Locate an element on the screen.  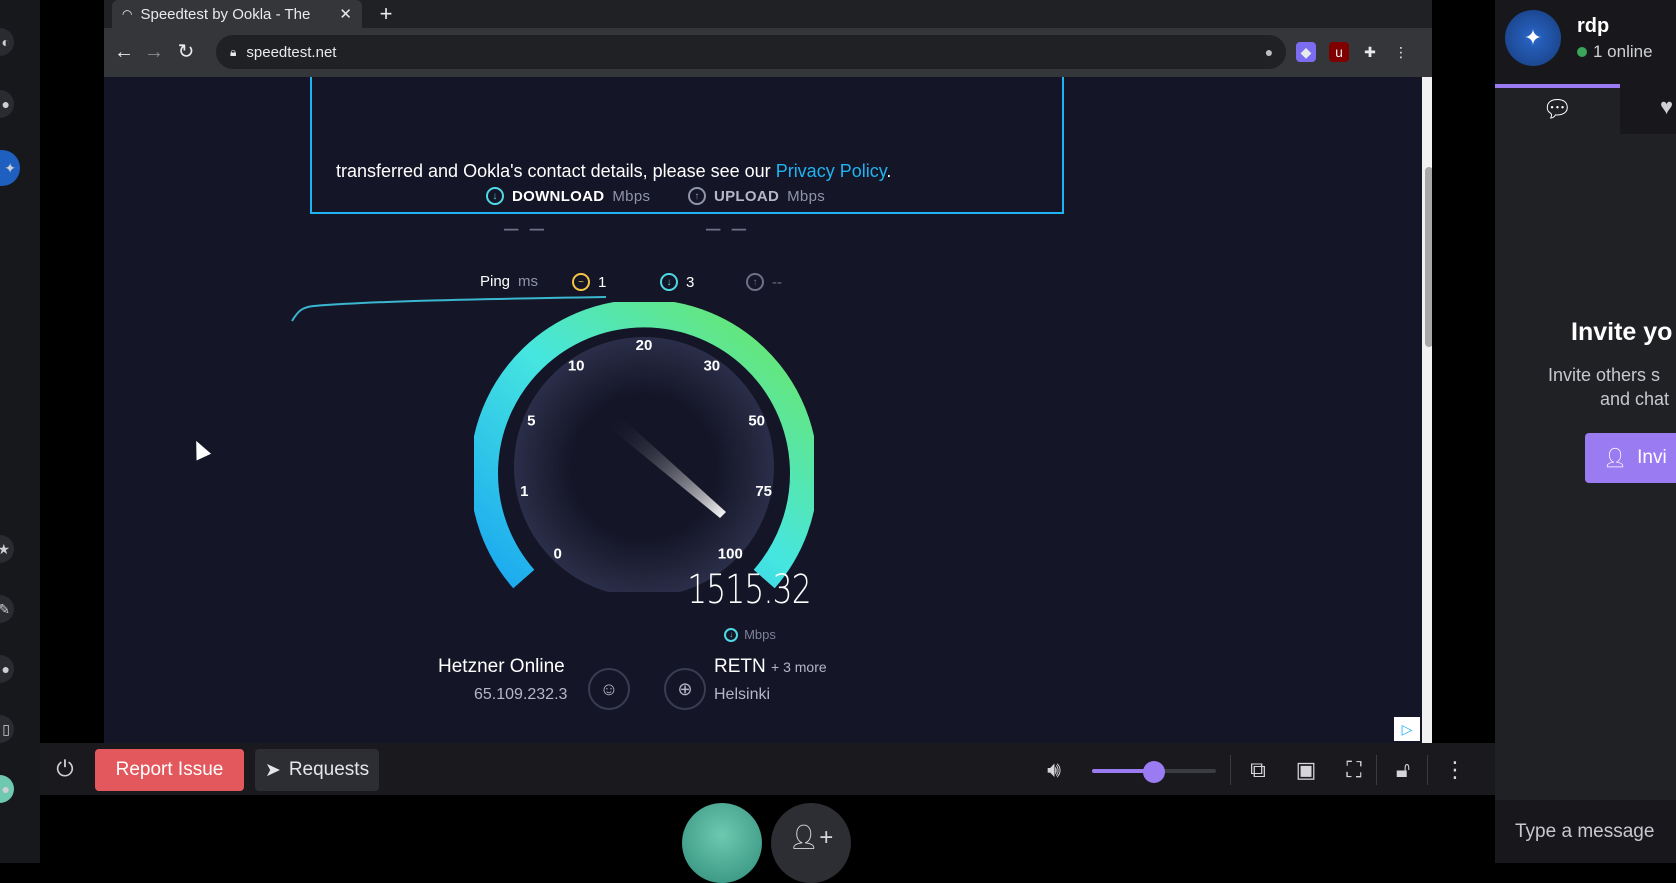
add-user-icon: 👤︎+ is located at coordinates (811, 837).